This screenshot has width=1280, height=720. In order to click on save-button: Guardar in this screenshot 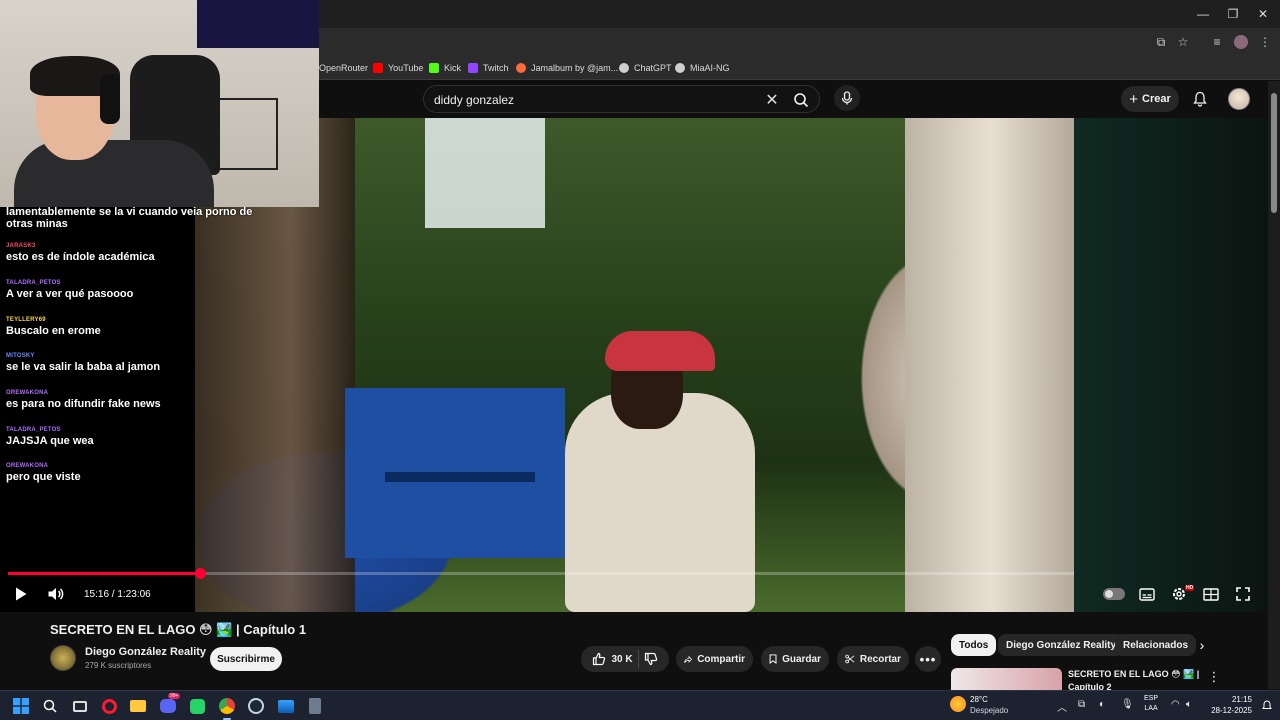, I will do `click(795, 659)`.